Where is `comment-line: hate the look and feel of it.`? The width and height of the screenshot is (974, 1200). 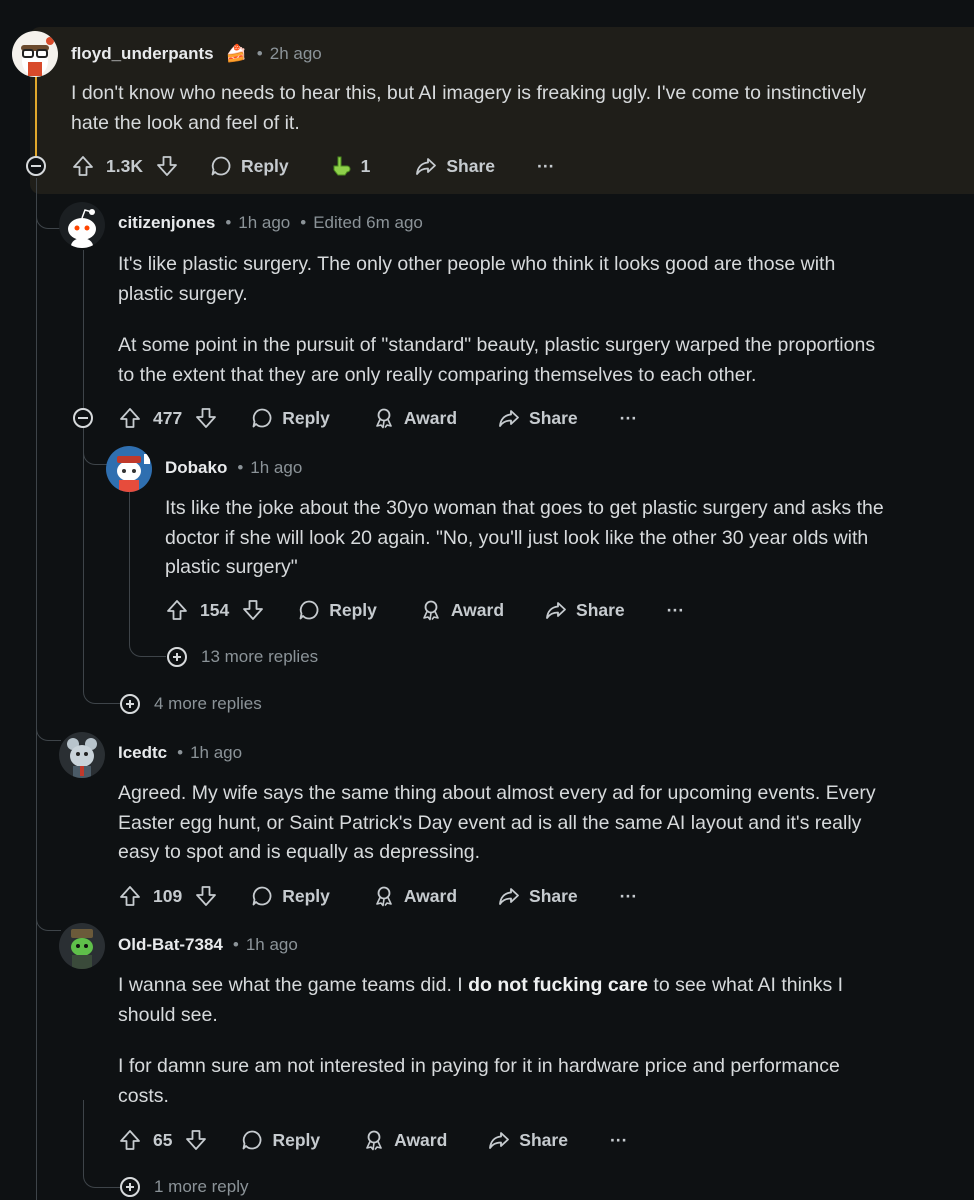
comment-line: hate the look and feel of it. is located at coordinates (185, 122).